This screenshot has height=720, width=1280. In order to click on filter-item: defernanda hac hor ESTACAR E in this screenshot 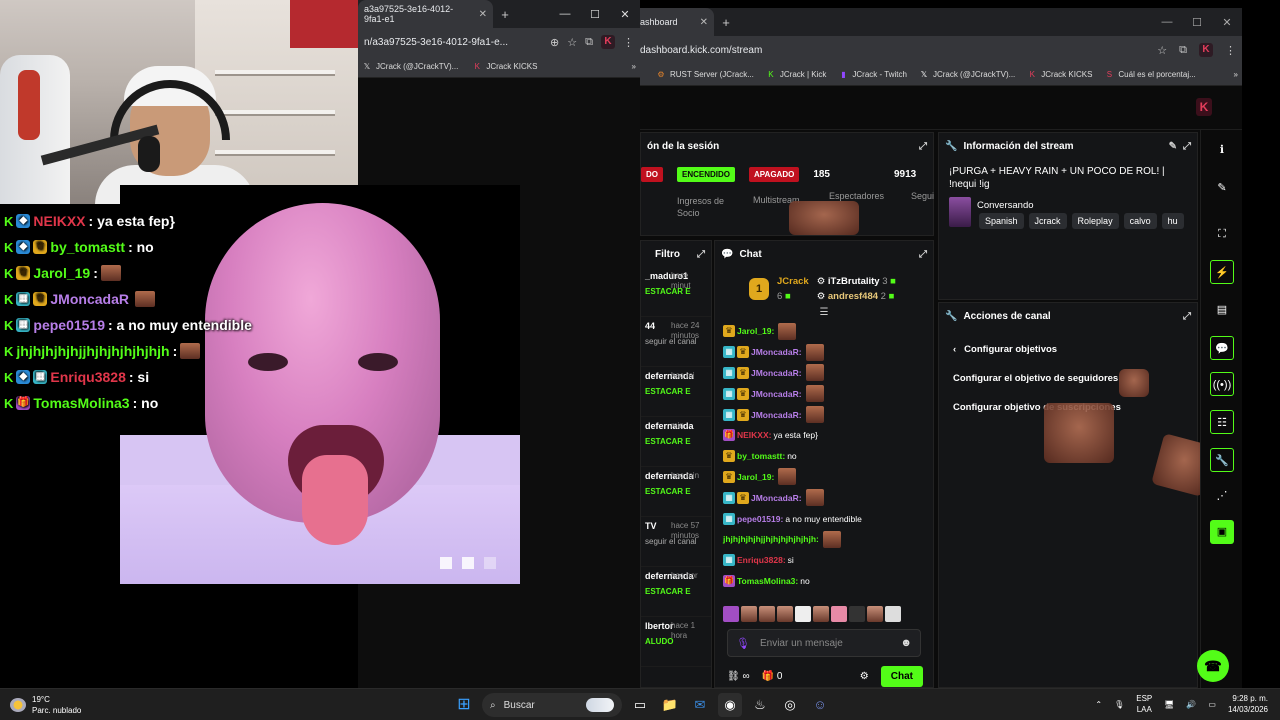, I will do `click(676, 592)`.